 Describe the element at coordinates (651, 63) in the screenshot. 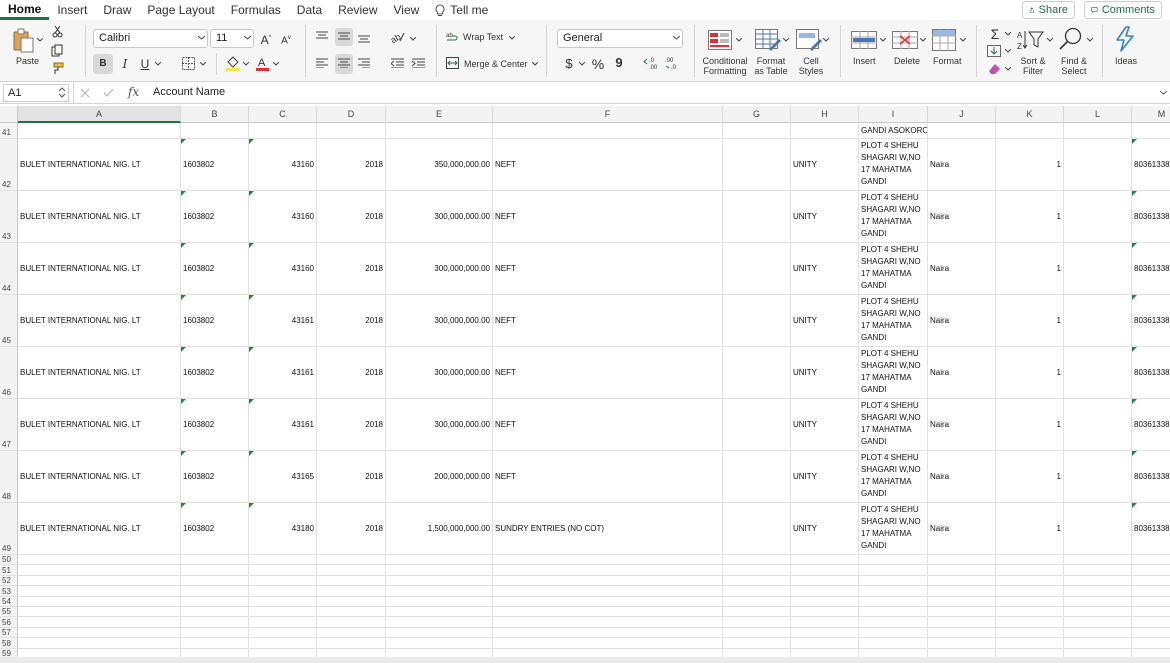

I see `increase-decimal-icon: .0.00` at that location.